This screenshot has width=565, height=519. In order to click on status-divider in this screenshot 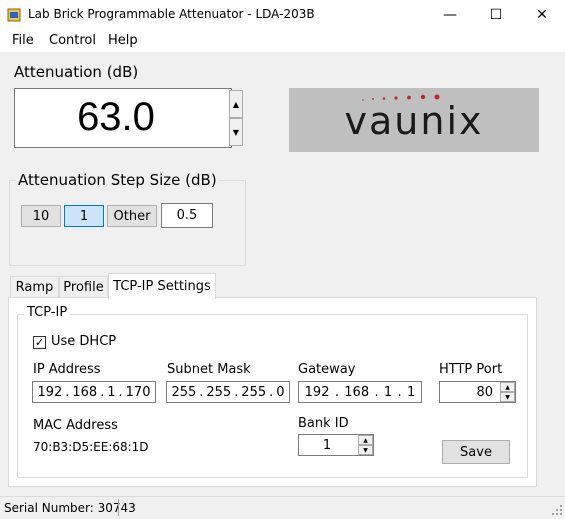, I will do `click(118, 507)`.